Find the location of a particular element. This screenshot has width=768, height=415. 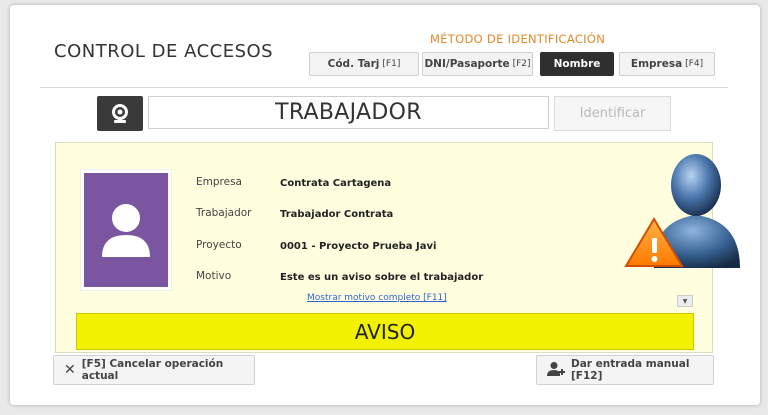

method-company-button: Empresa [F4] is located at coordinates (667, 64).